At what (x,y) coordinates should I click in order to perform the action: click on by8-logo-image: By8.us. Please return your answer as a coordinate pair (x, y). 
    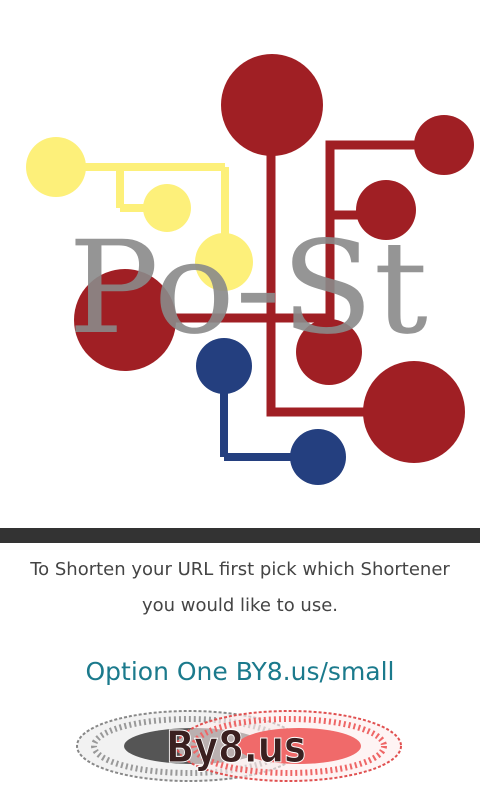
    Looking at the image, I should click on (239, 746).